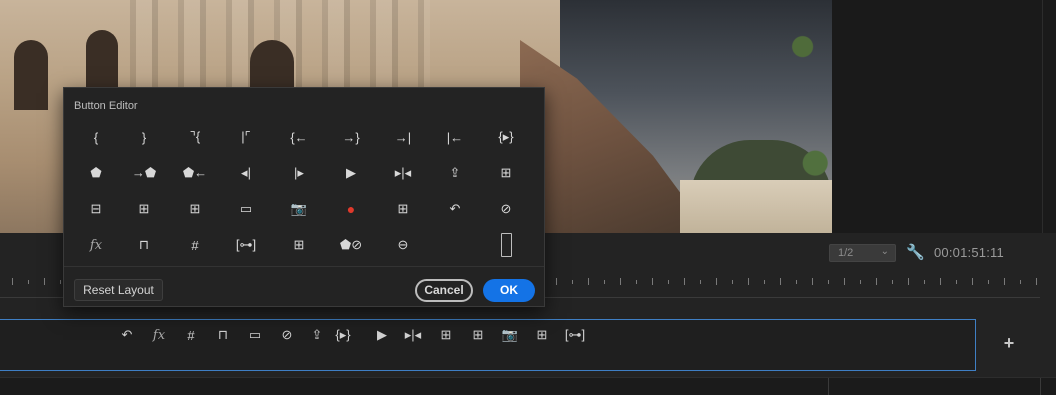 This screenshot has height=395, width=1056. I want to click on step-back-icon: ◂|, so click(246, 173).